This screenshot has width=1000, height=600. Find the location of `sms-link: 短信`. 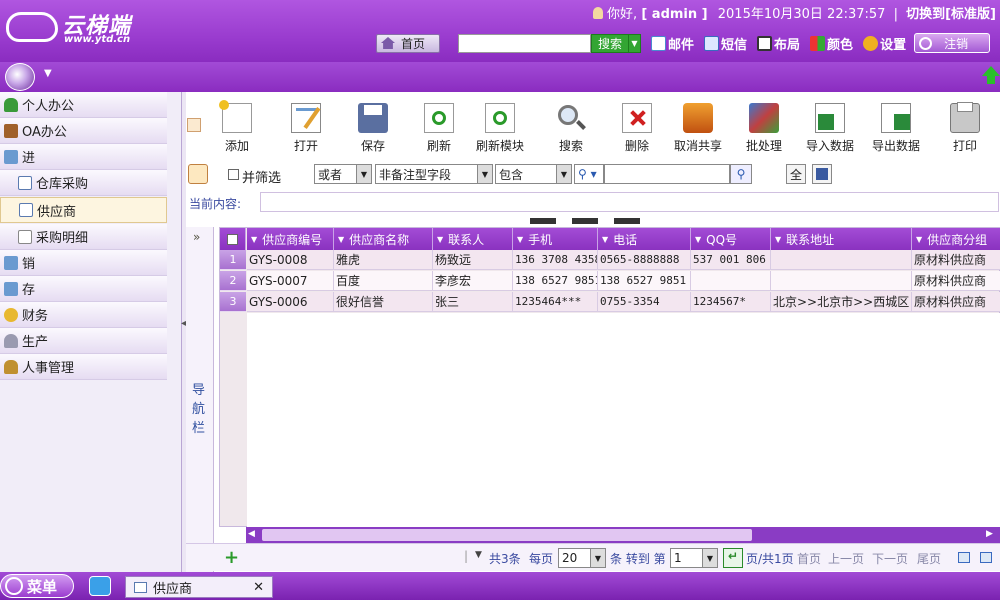

sms-link: 短信 is located at coordinates (725, 43).